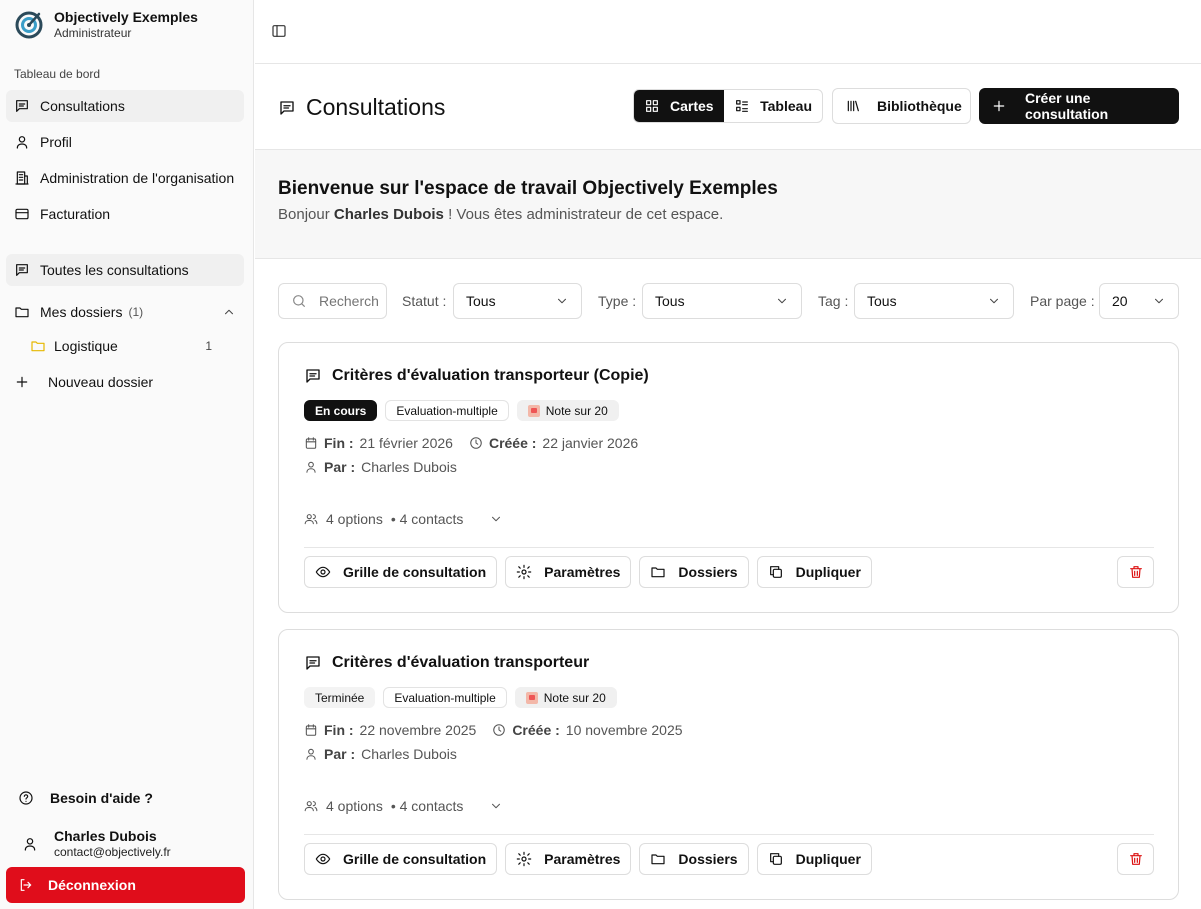 Image resolution: width=1201 pixels, height=909 pixels. Describe the element at coordinates (1079, 106) in the screenshot. I see `create-consultation-button: Créer une consultation` at that location.